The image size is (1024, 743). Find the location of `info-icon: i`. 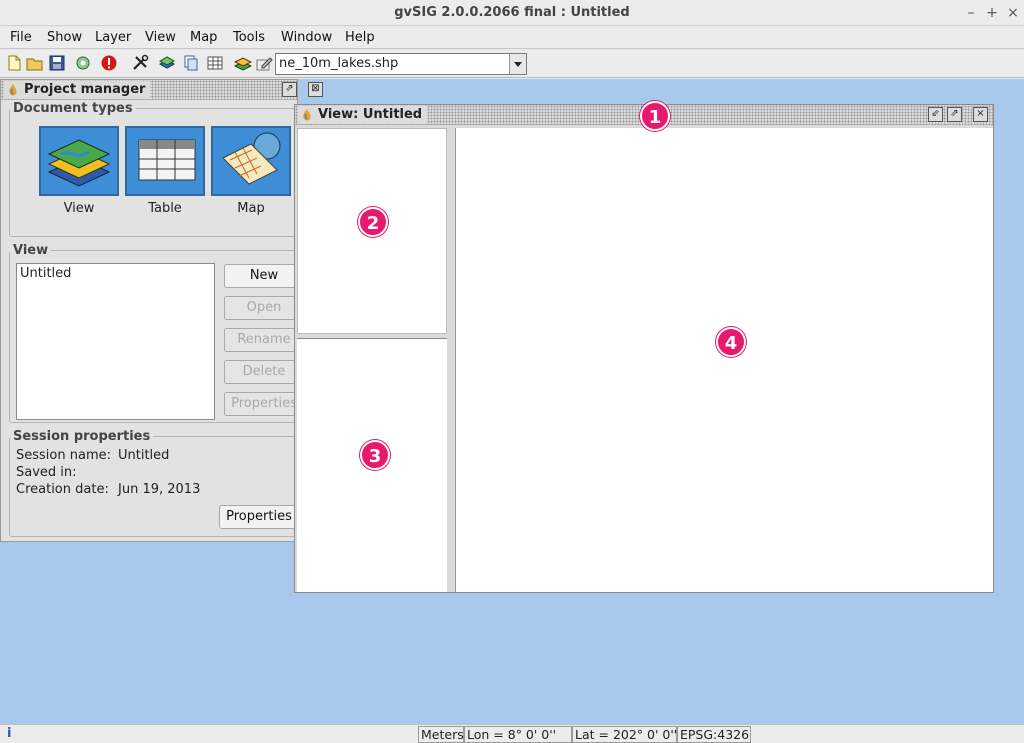

info-icon: i is located at coordinates (9, 733).